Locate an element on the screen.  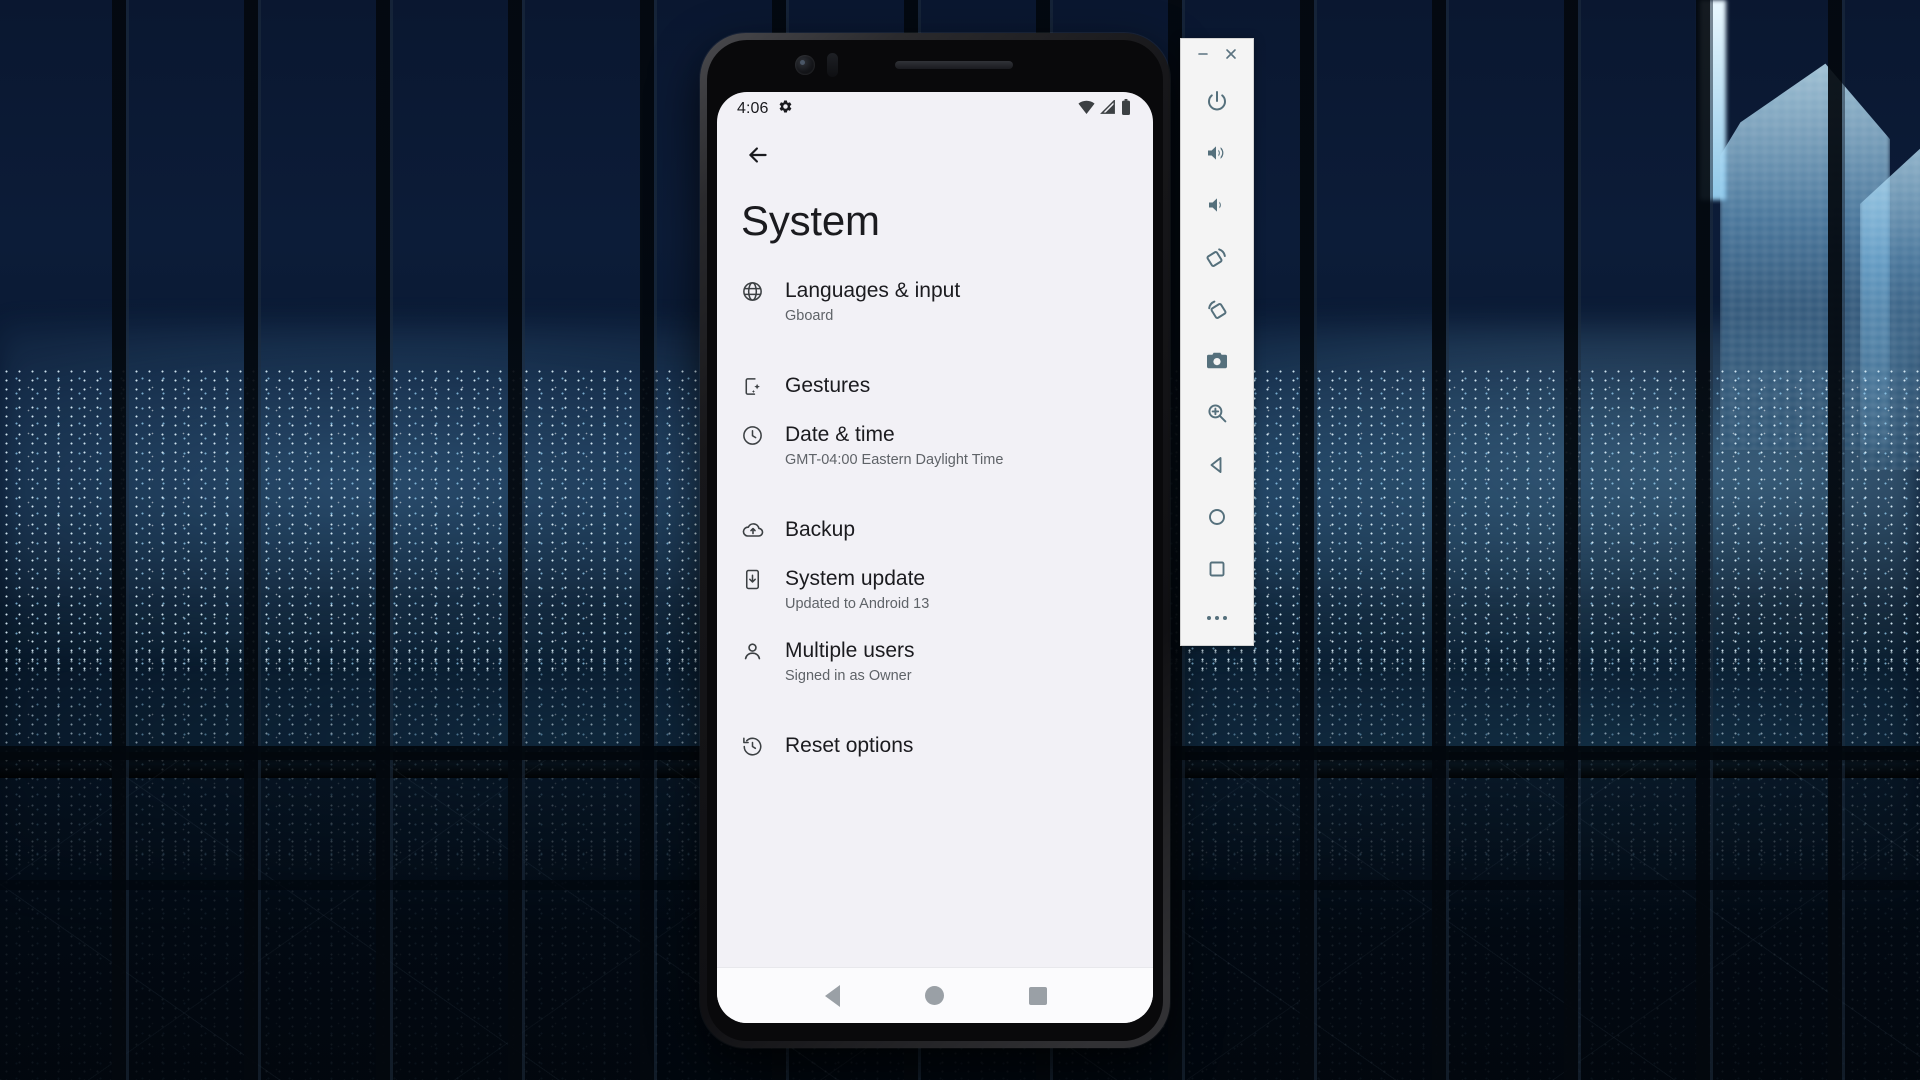
antenna-spire is located at coordinates (1713, 100).